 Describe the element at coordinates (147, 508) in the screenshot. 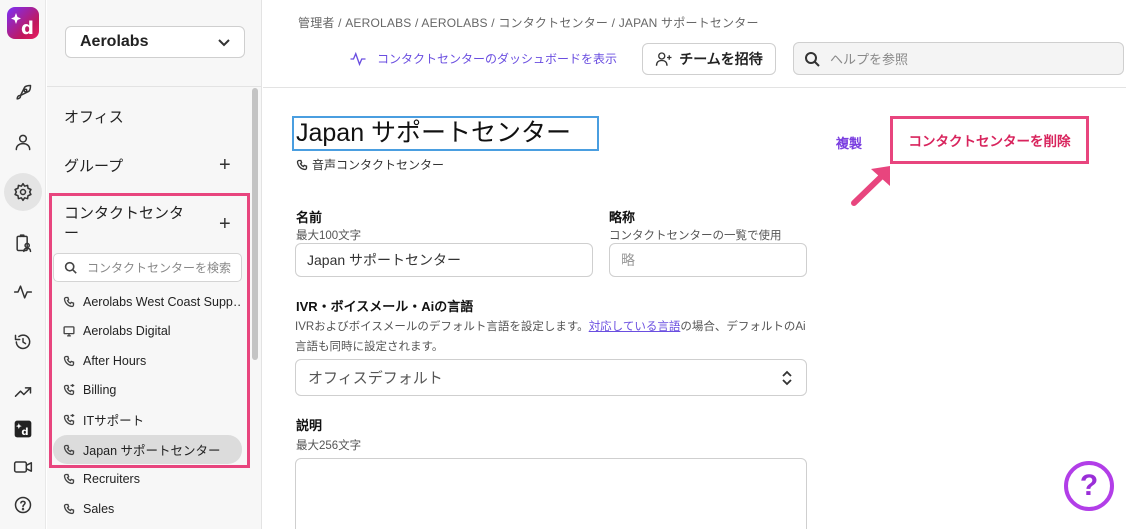

I see `contact-center-item: Sales` at that location.